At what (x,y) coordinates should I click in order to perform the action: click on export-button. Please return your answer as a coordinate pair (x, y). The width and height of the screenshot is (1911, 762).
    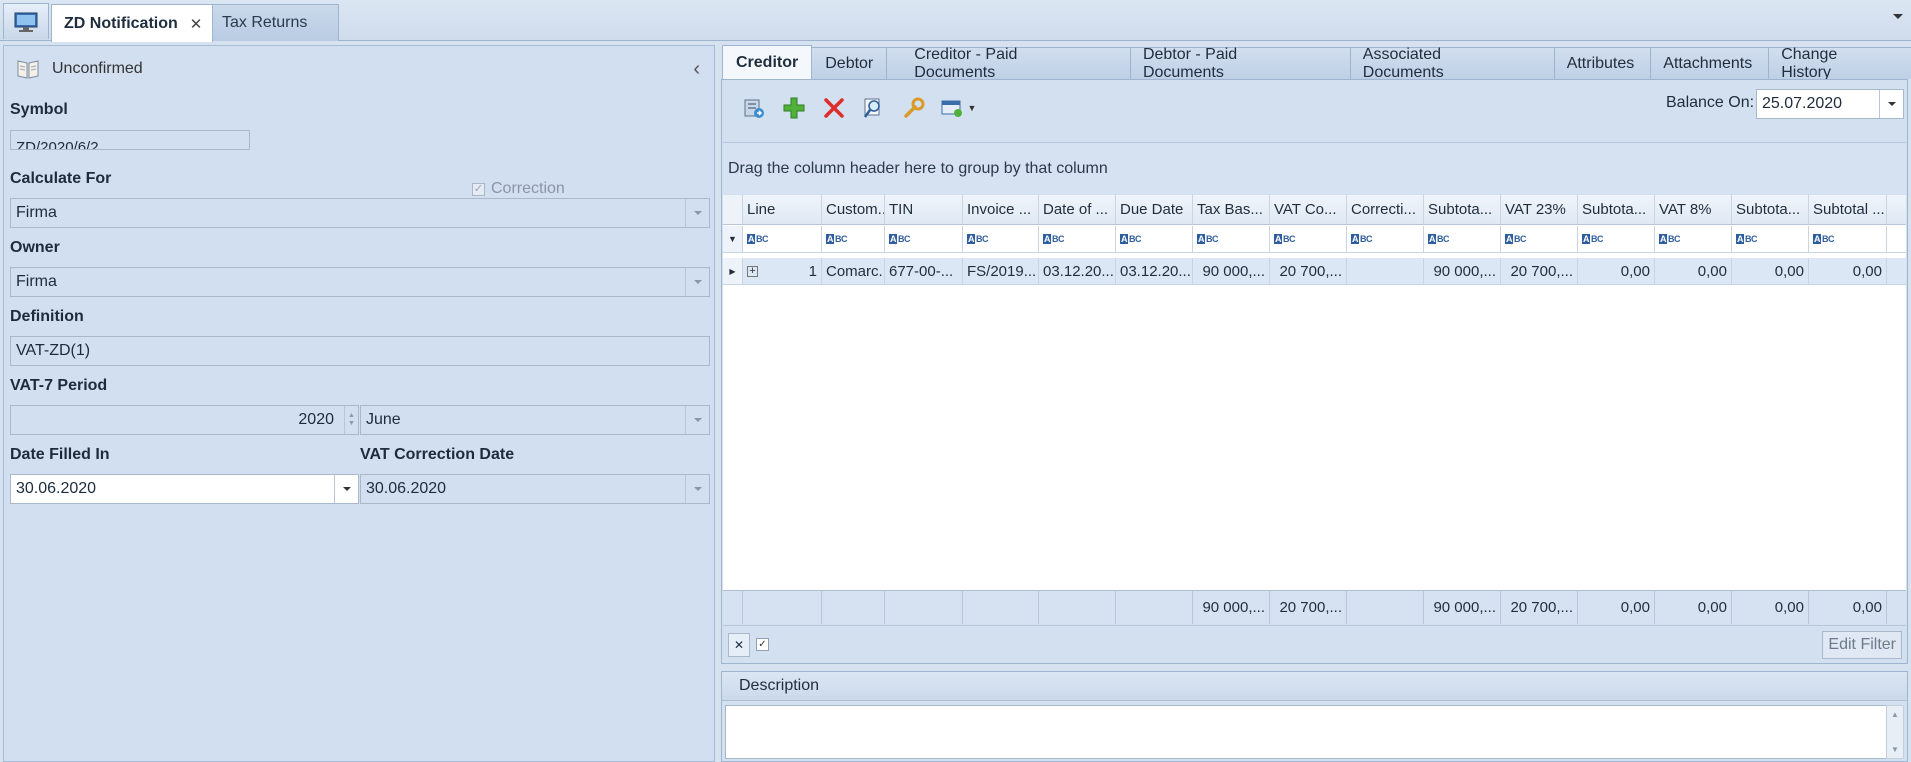
    Looking at the image, I should click on (754, 108).